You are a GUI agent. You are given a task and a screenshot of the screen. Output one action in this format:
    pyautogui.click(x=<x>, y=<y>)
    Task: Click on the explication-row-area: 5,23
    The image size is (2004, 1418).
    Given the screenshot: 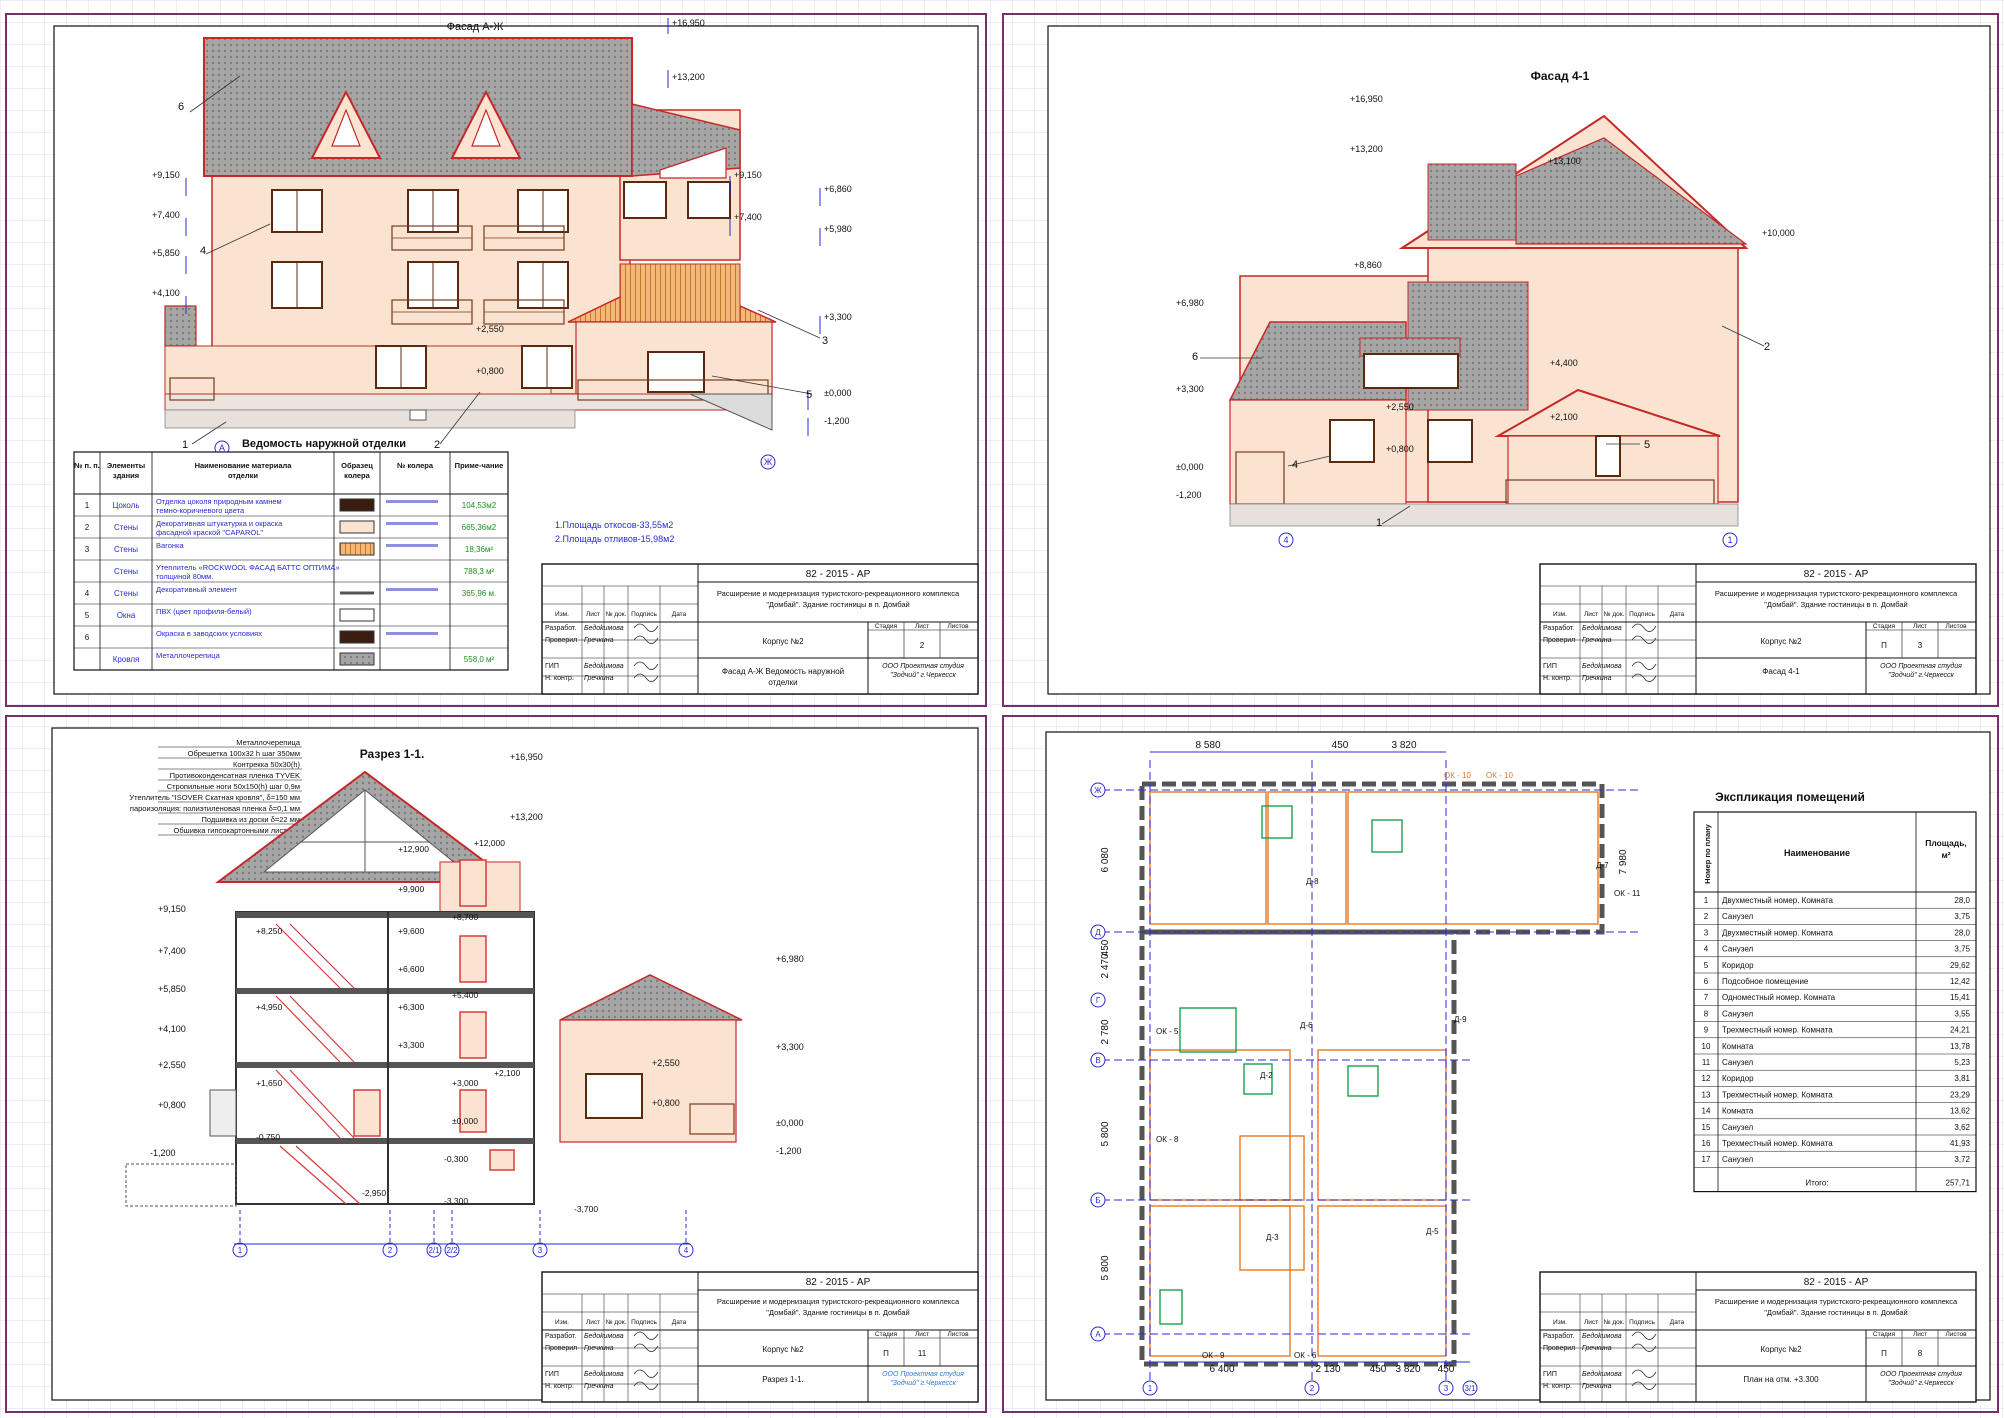 What is the action you would take?
    pyautogui.click(x=1962, y=1062)
    